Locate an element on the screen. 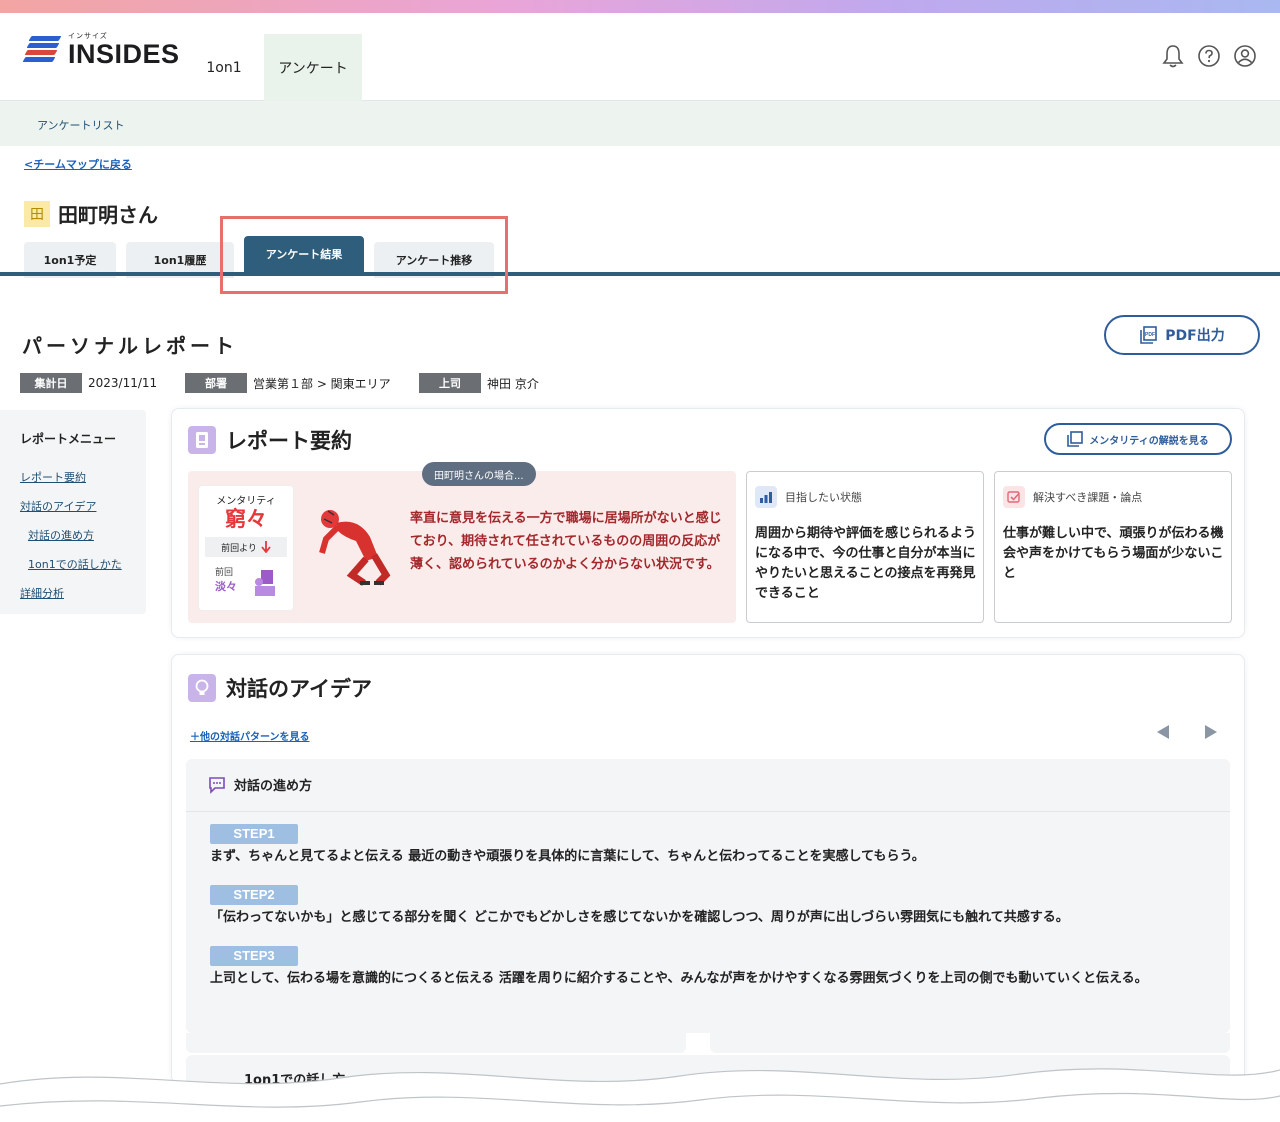 The height and width of the screenshot is (1122, 1280). arrow-right-icon is located at coordinates (1211, 732).